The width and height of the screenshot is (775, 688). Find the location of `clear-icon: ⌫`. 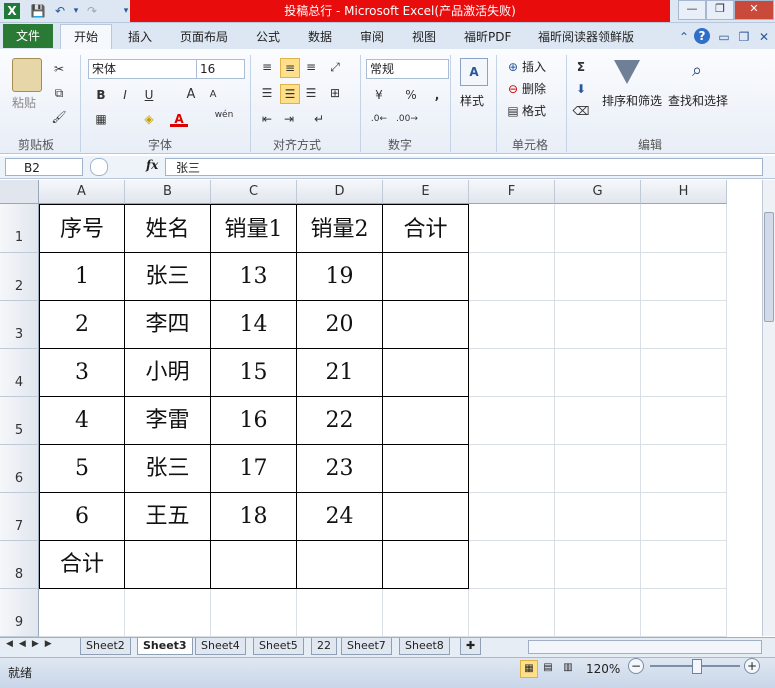

clear-icon: ⌫ is located at coordinates (581, 111).